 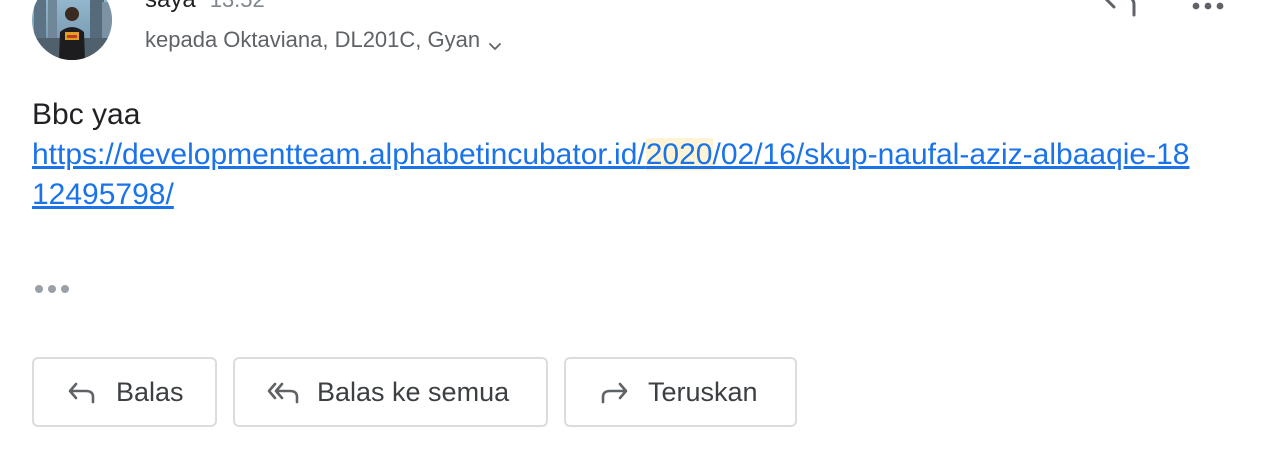 I want to click on reply-all-button: Balas ke semua, so click(x=390, y=392).